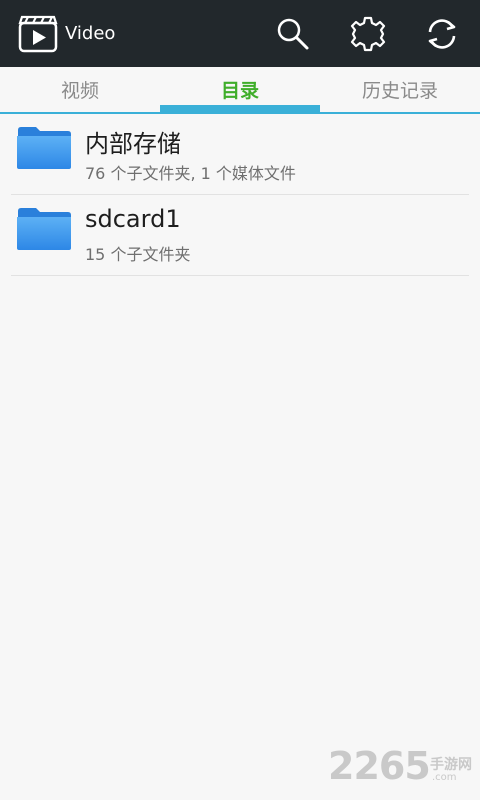  I want to click on gear-icon, so click(368, 34).